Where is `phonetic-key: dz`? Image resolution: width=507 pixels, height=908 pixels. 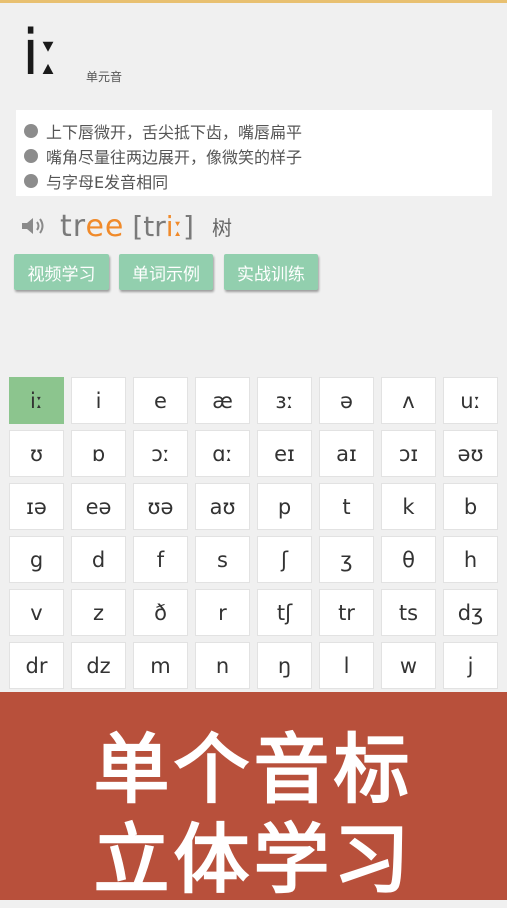 phonetic-key: dz is located at coordinates (98, 665).